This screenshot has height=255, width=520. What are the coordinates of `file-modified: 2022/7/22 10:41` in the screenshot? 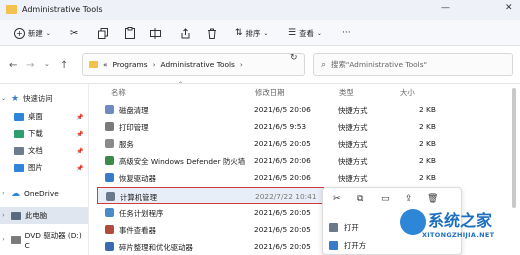 It's located at (286, 196).